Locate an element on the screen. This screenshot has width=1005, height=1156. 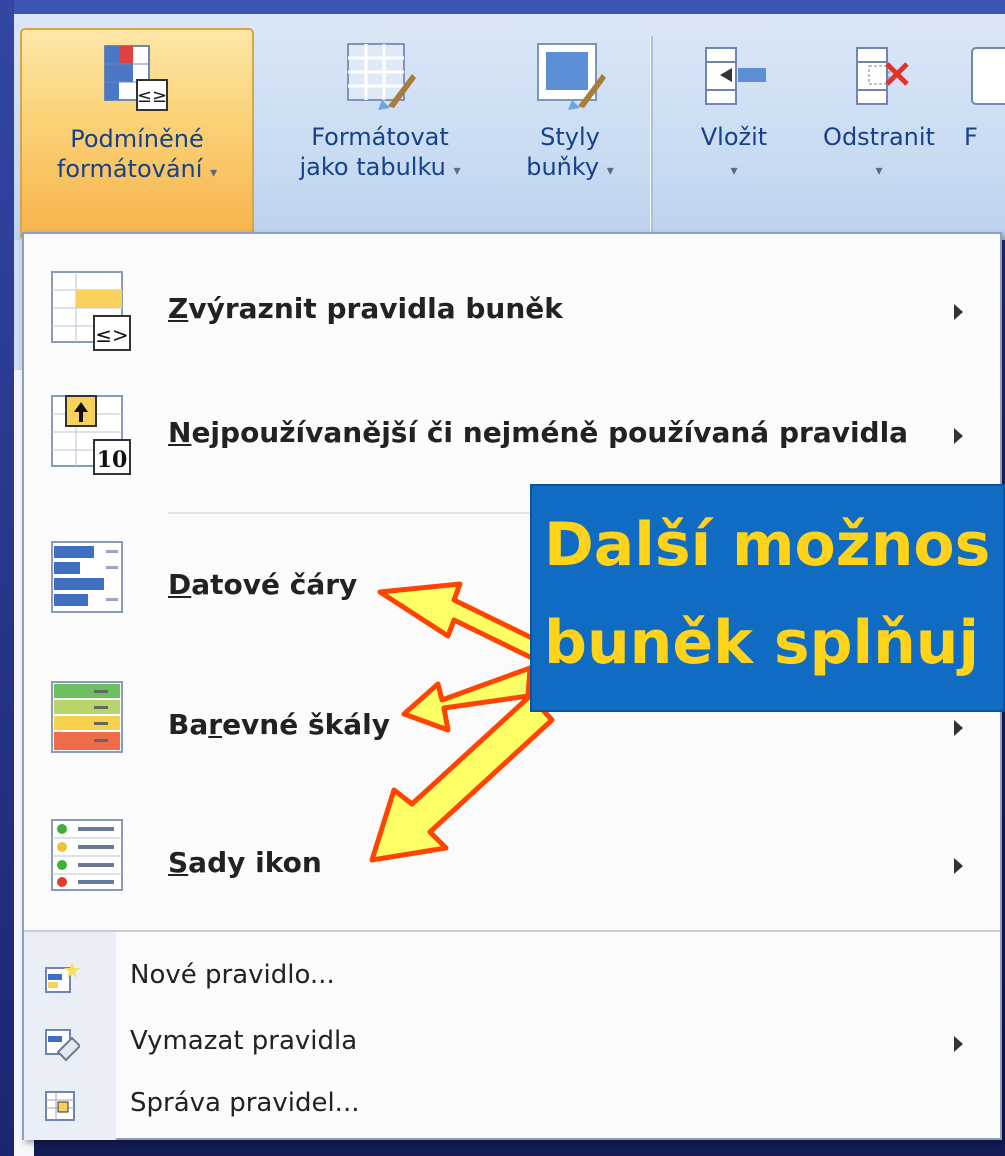
delete-cells-icon is located at coordinates (879, 76).